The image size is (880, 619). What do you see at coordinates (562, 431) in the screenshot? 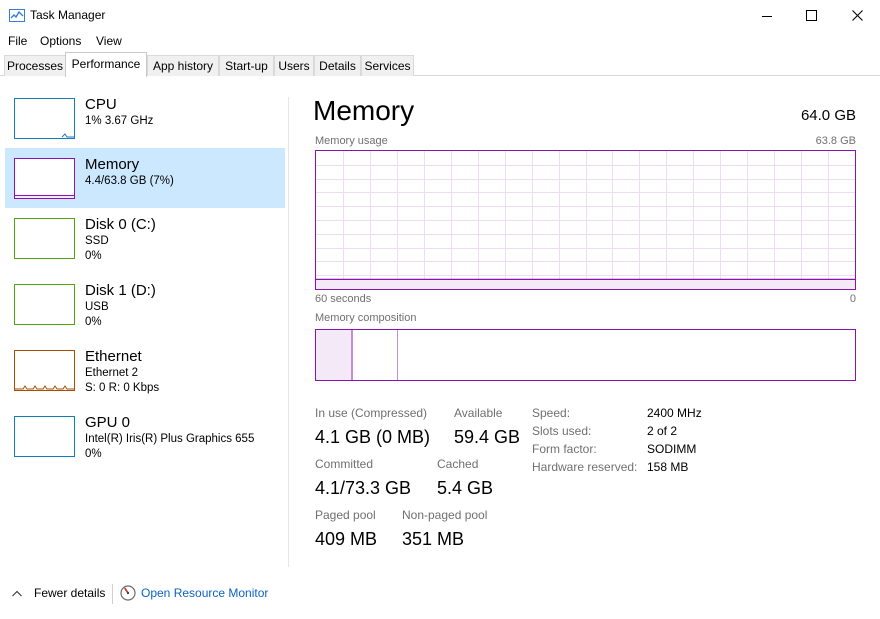
I see `slots-used-label: Slots used:` at bounding box center [562, 431].